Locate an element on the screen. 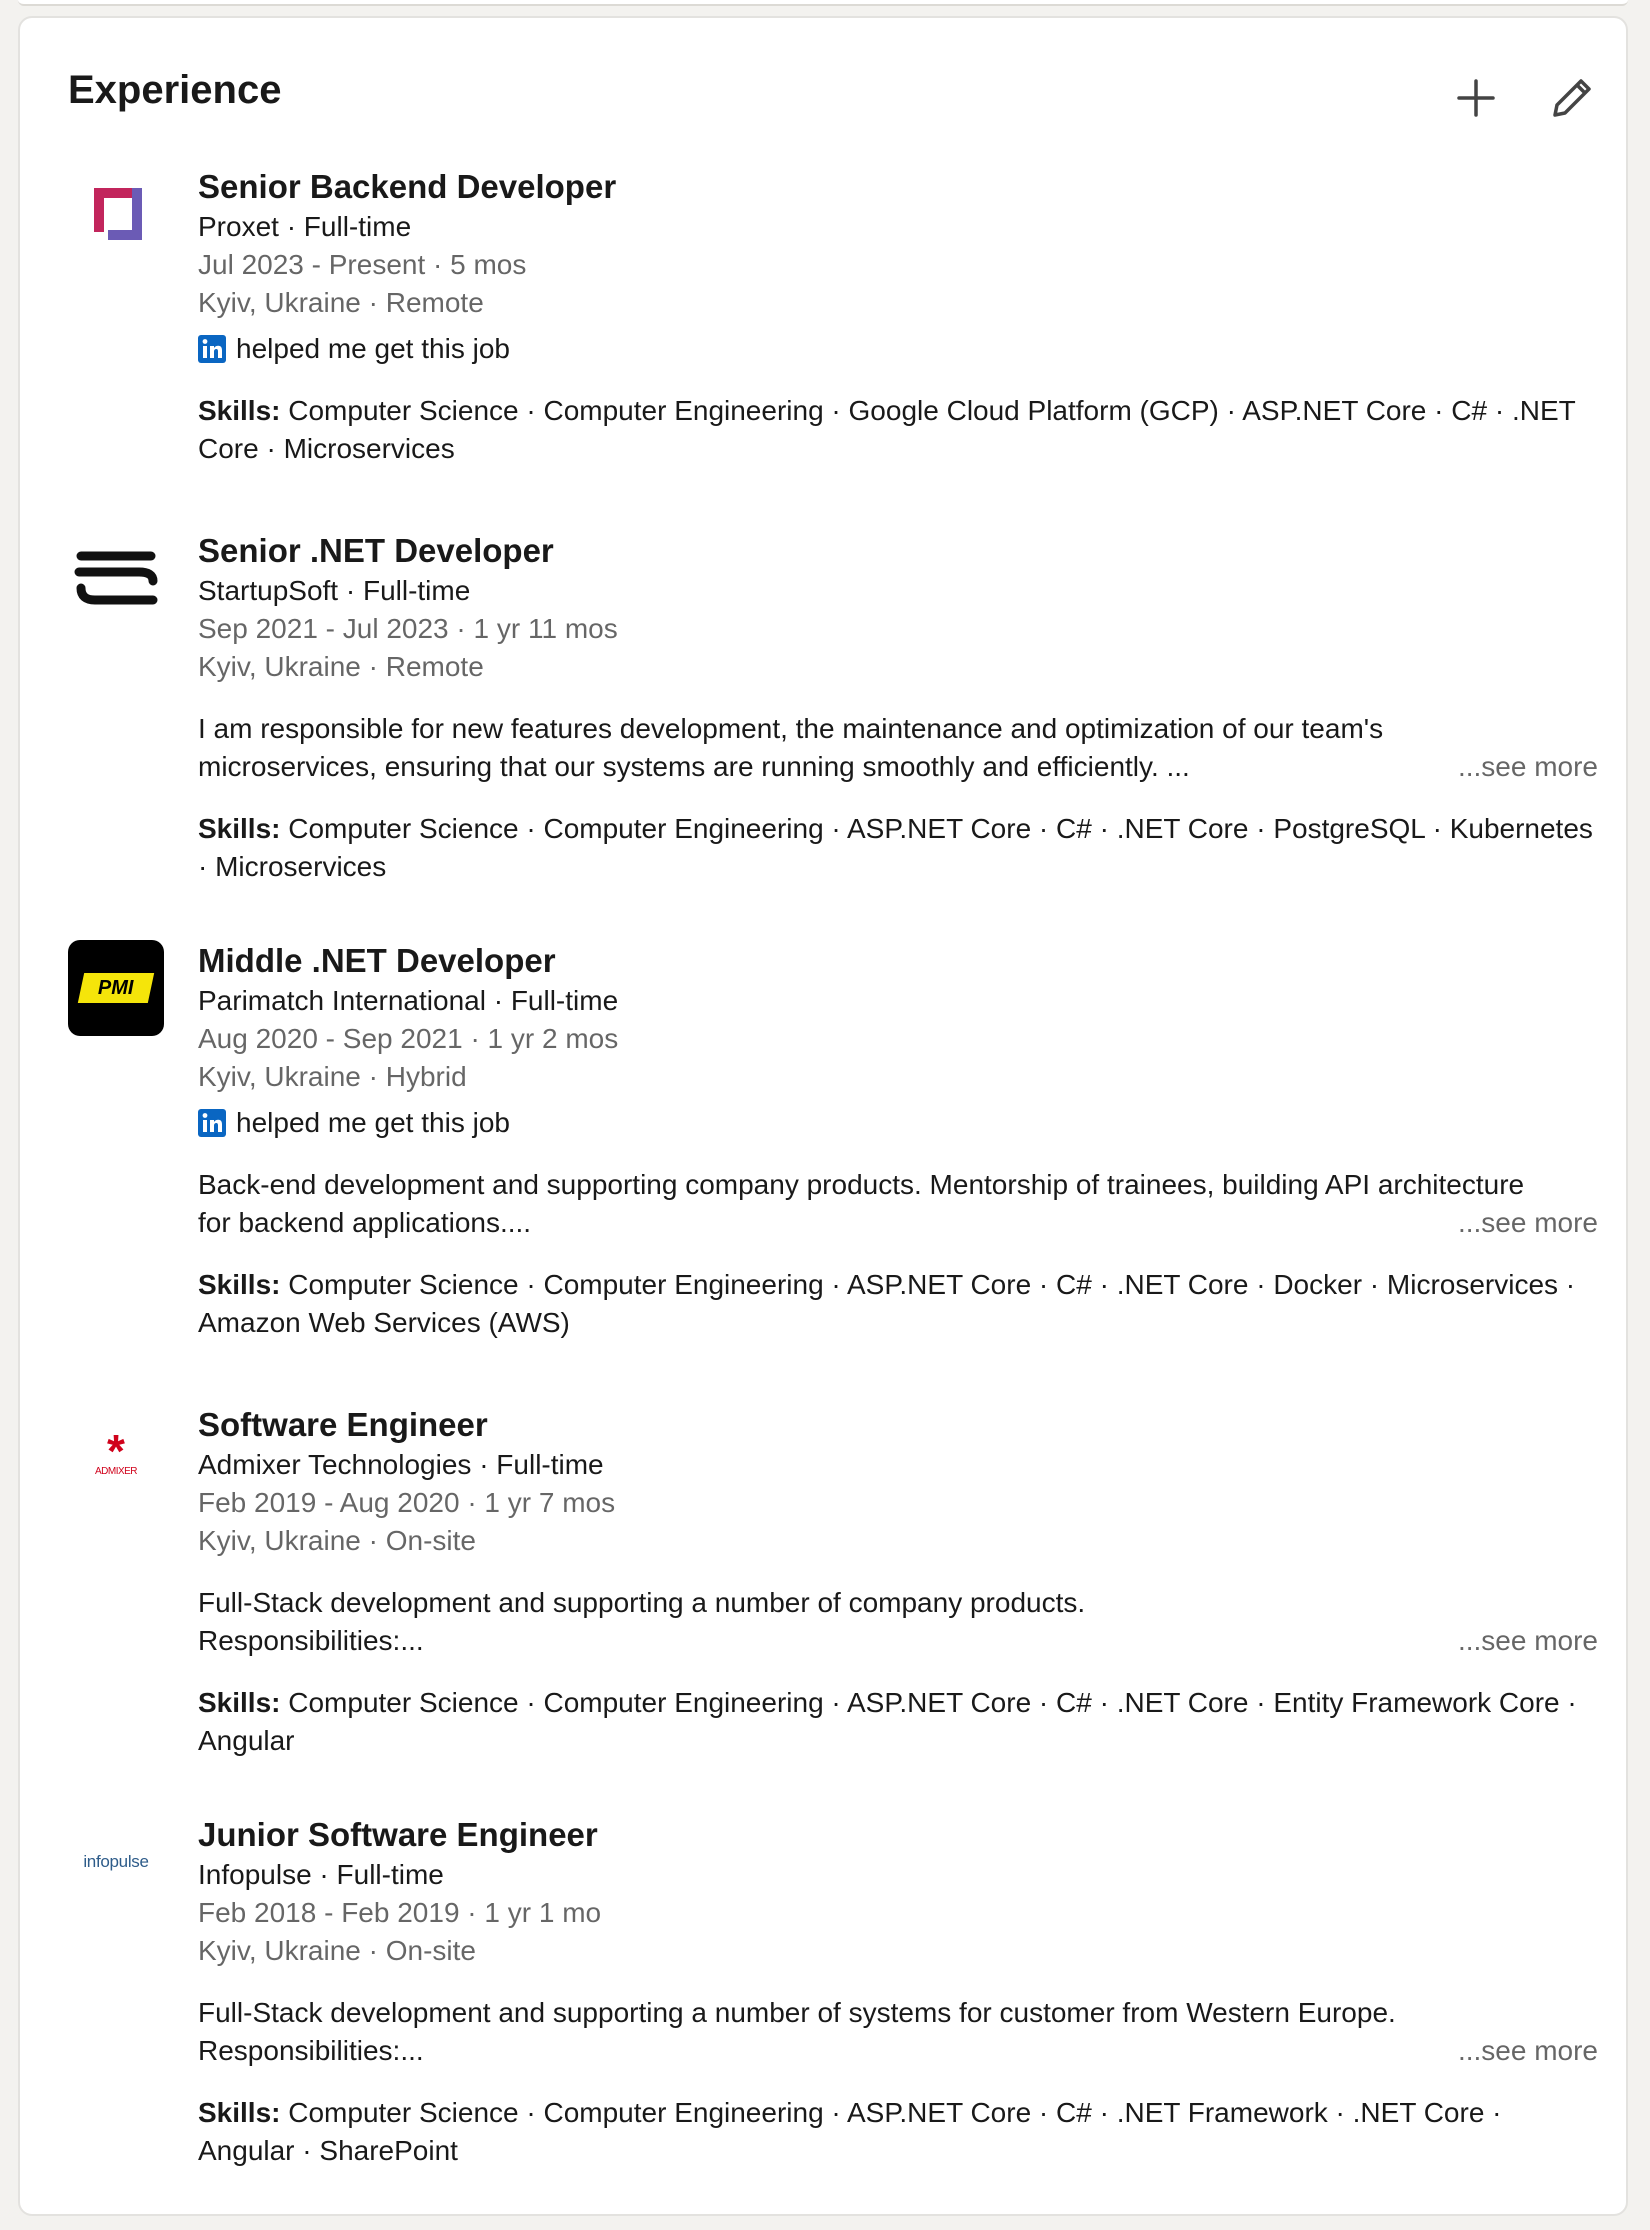 The height and width of the screenshot is (2230, 1650). employment-dates: Feb 2018 - Feb 2019 · 1 yr 1 mo is located at coordinates (400, 1912).